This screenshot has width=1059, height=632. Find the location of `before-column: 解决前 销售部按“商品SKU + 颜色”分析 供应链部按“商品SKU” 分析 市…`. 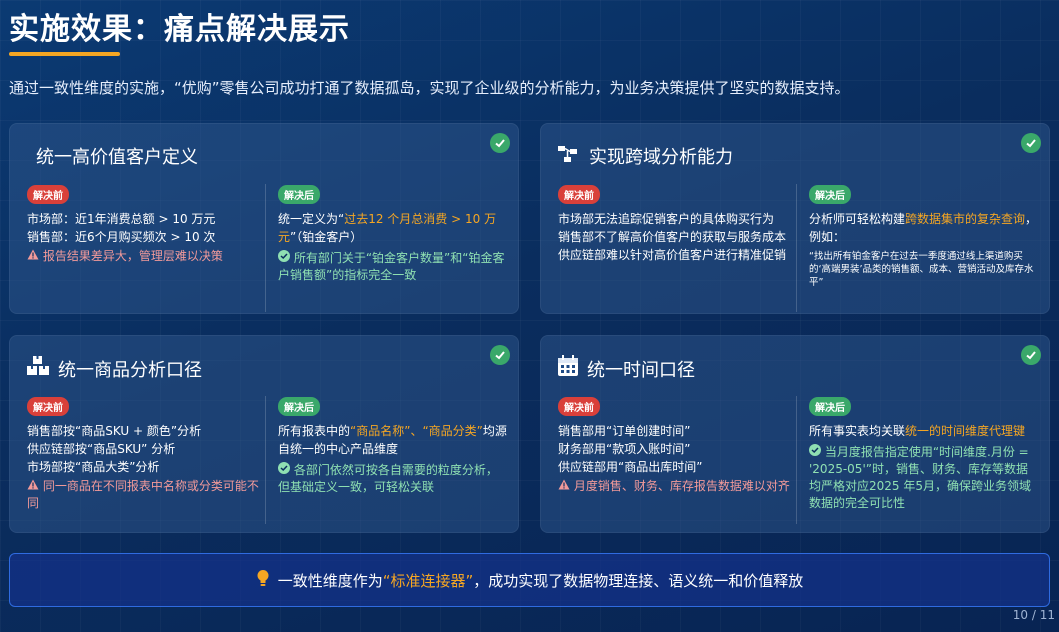

before-column: 解决前 销售部按“商品SKU + 颜色”分析 供应链部按“商品SKU” 分析 市… is located at coordinates (145, 454).